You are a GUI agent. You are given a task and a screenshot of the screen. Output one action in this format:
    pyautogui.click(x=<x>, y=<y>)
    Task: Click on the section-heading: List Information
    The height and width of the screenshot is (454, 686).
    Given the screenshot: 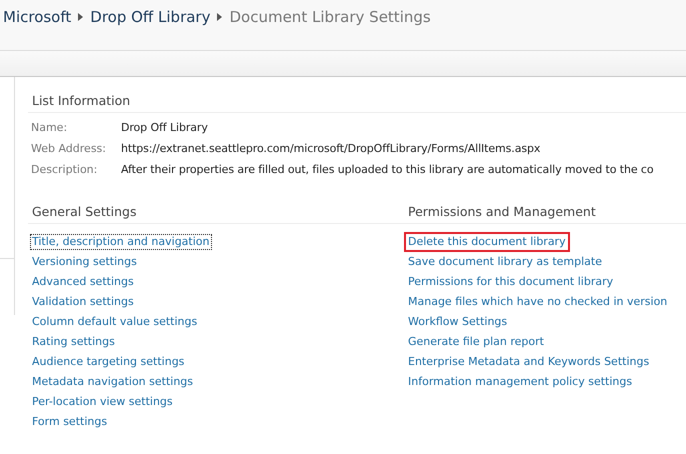 What is the action you would take?
    pyautogui.click(x=81, y=101)
    